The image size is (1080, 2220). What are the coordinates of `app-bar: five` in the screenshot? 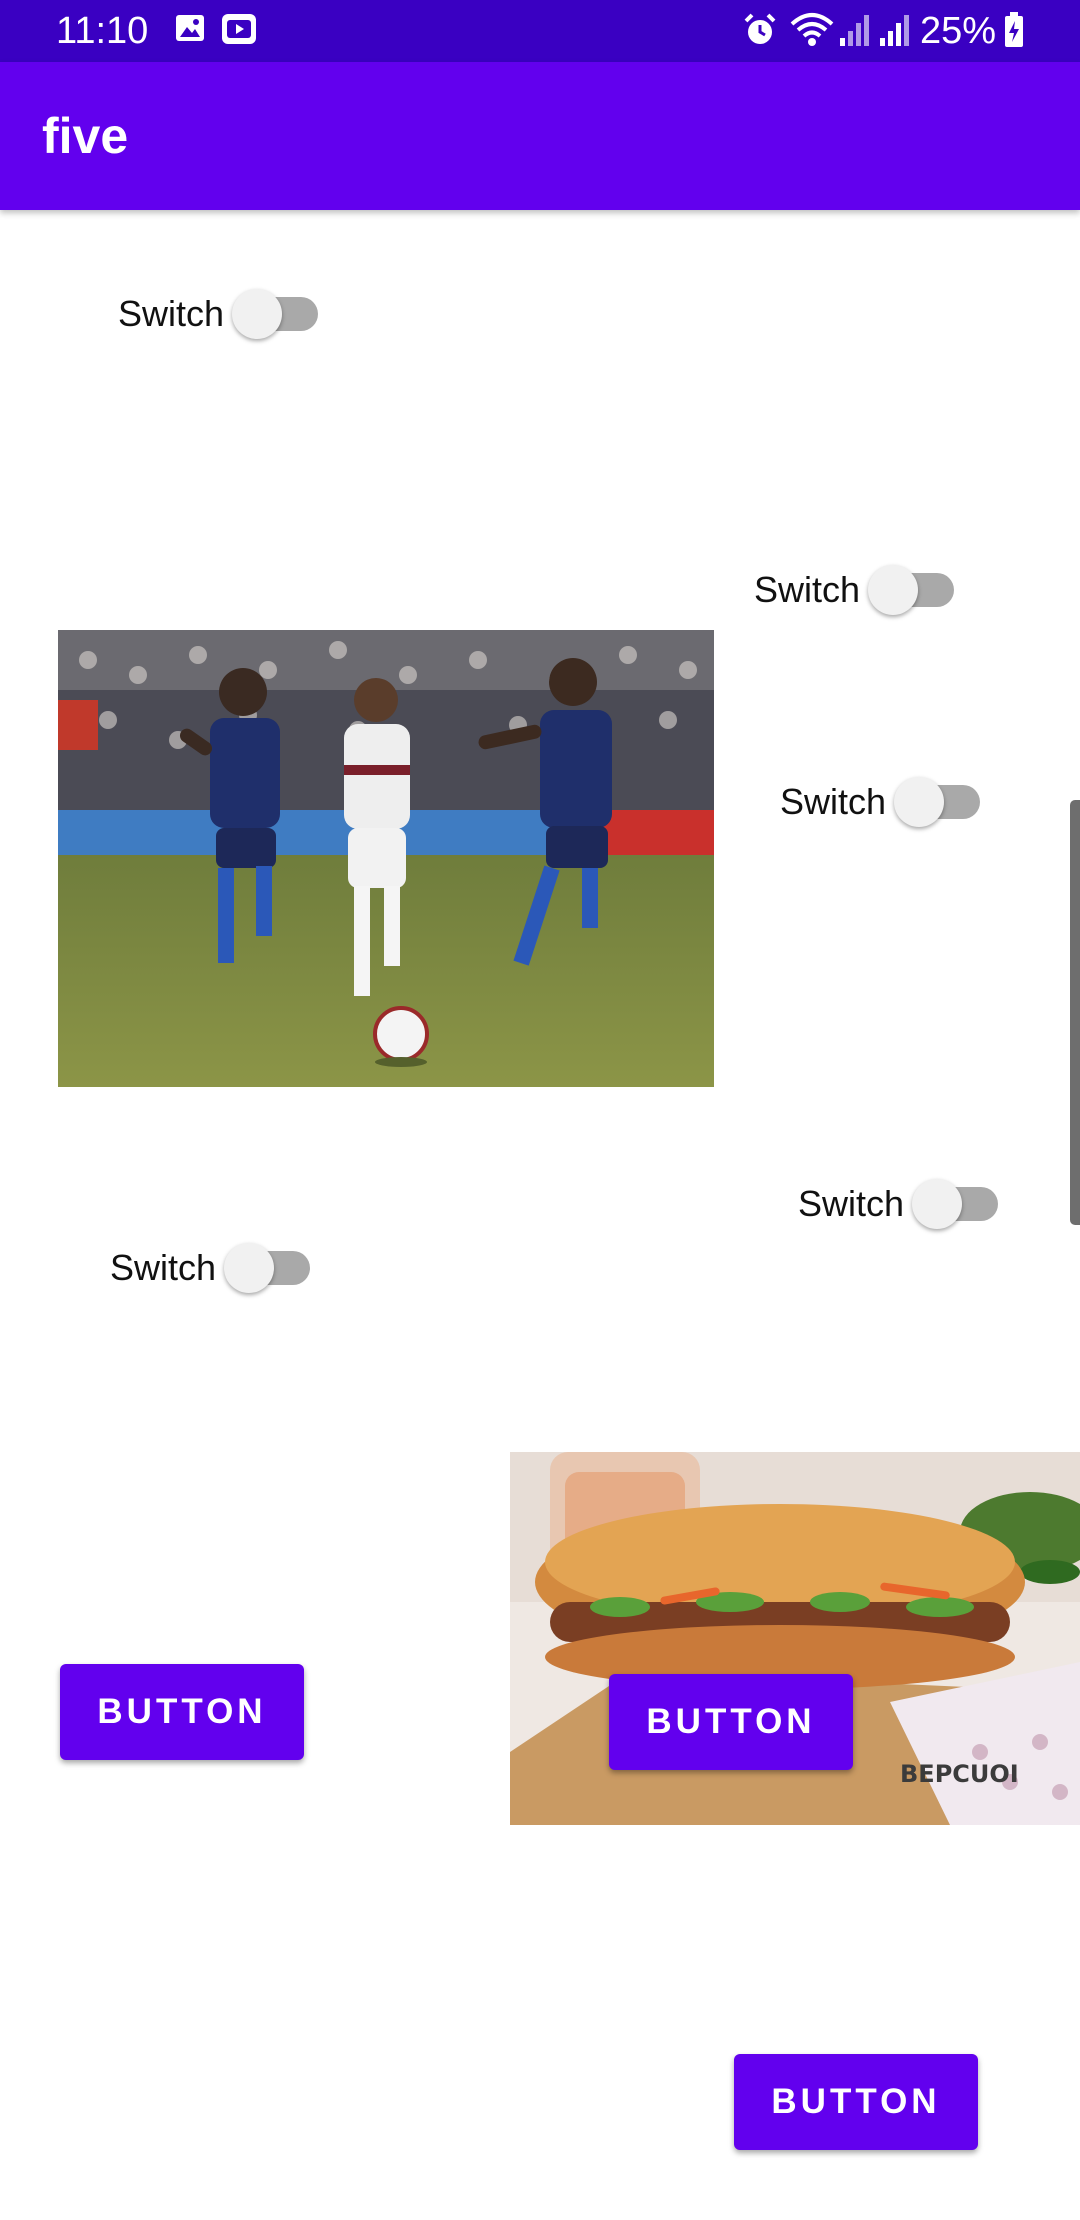 It's located at (540, 136).